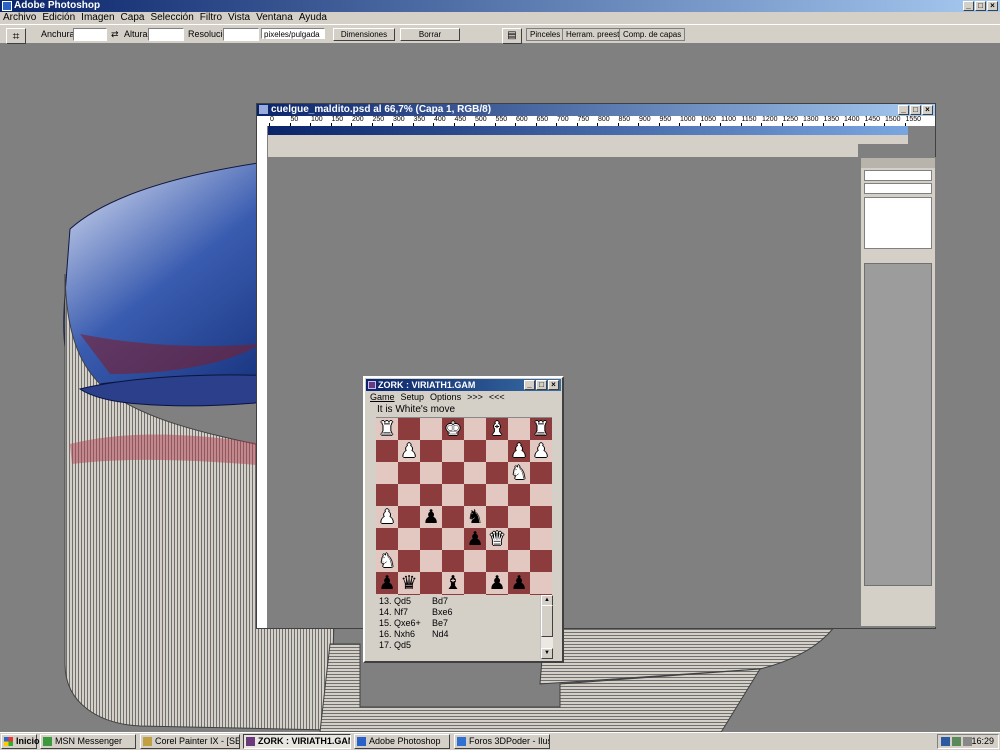  I want to click on doc-close-button: ×, so click(927, 110).